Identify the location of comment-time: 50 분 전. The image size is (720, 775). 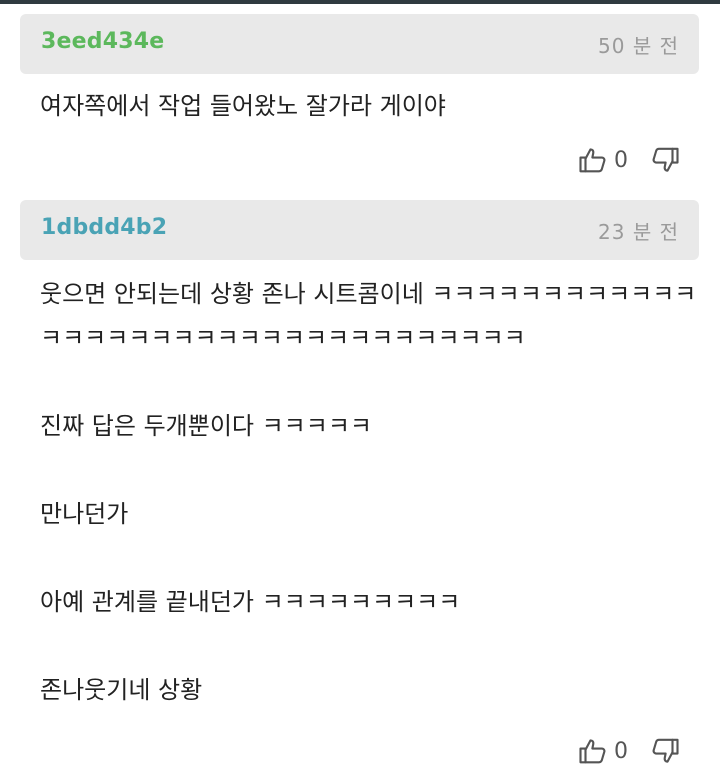
(638, 46).